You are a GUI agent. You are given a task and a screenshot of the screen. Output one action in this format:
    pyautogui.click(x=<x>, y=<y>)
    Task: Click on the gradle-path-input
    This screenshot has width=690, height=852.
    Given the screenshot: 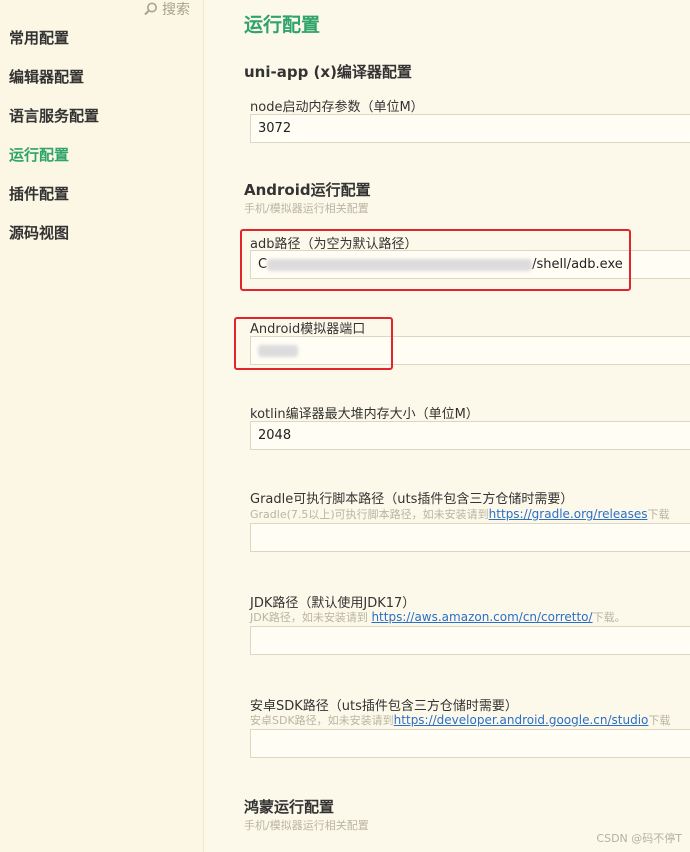 What is the action you would take?
    pyautogui.click(x=470, y=537)
    